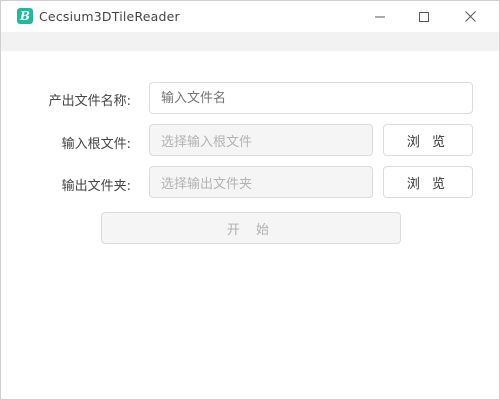 This screenshot has width=500, height=400. Describe the element at coordinates (96, 186) in the screenshot. I see `output-folder-label: 输出文件夹:` at that location.